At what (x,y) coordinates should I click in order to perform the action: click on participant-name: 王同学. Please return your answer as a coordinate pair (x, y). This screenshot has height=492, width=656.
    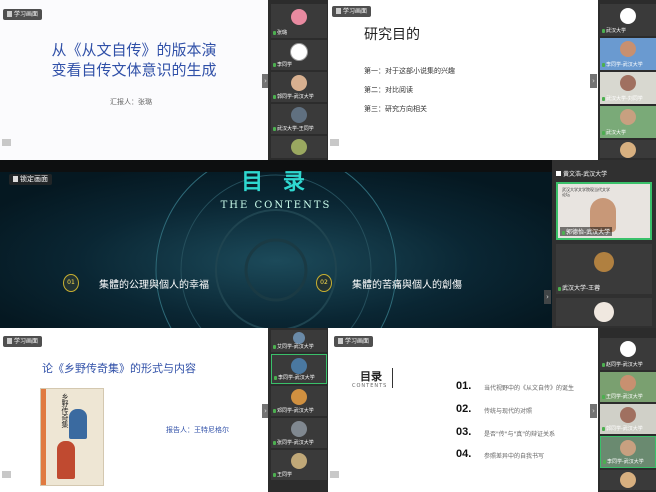
    Looking at the image, I should click on (285, 475).